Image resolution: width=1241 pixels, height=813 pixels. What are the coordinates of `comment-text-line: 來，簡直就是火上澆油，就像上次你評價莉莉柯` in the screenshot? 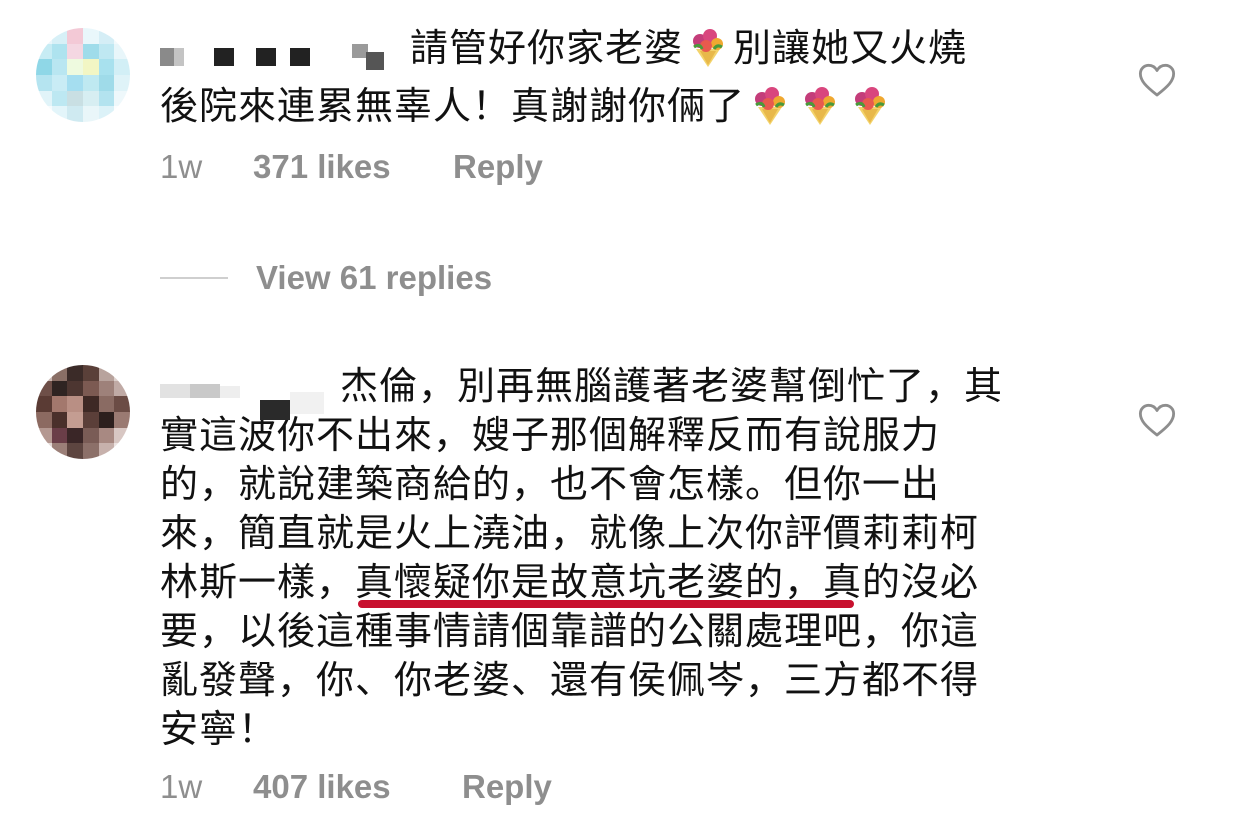 It's located at (570, 533).